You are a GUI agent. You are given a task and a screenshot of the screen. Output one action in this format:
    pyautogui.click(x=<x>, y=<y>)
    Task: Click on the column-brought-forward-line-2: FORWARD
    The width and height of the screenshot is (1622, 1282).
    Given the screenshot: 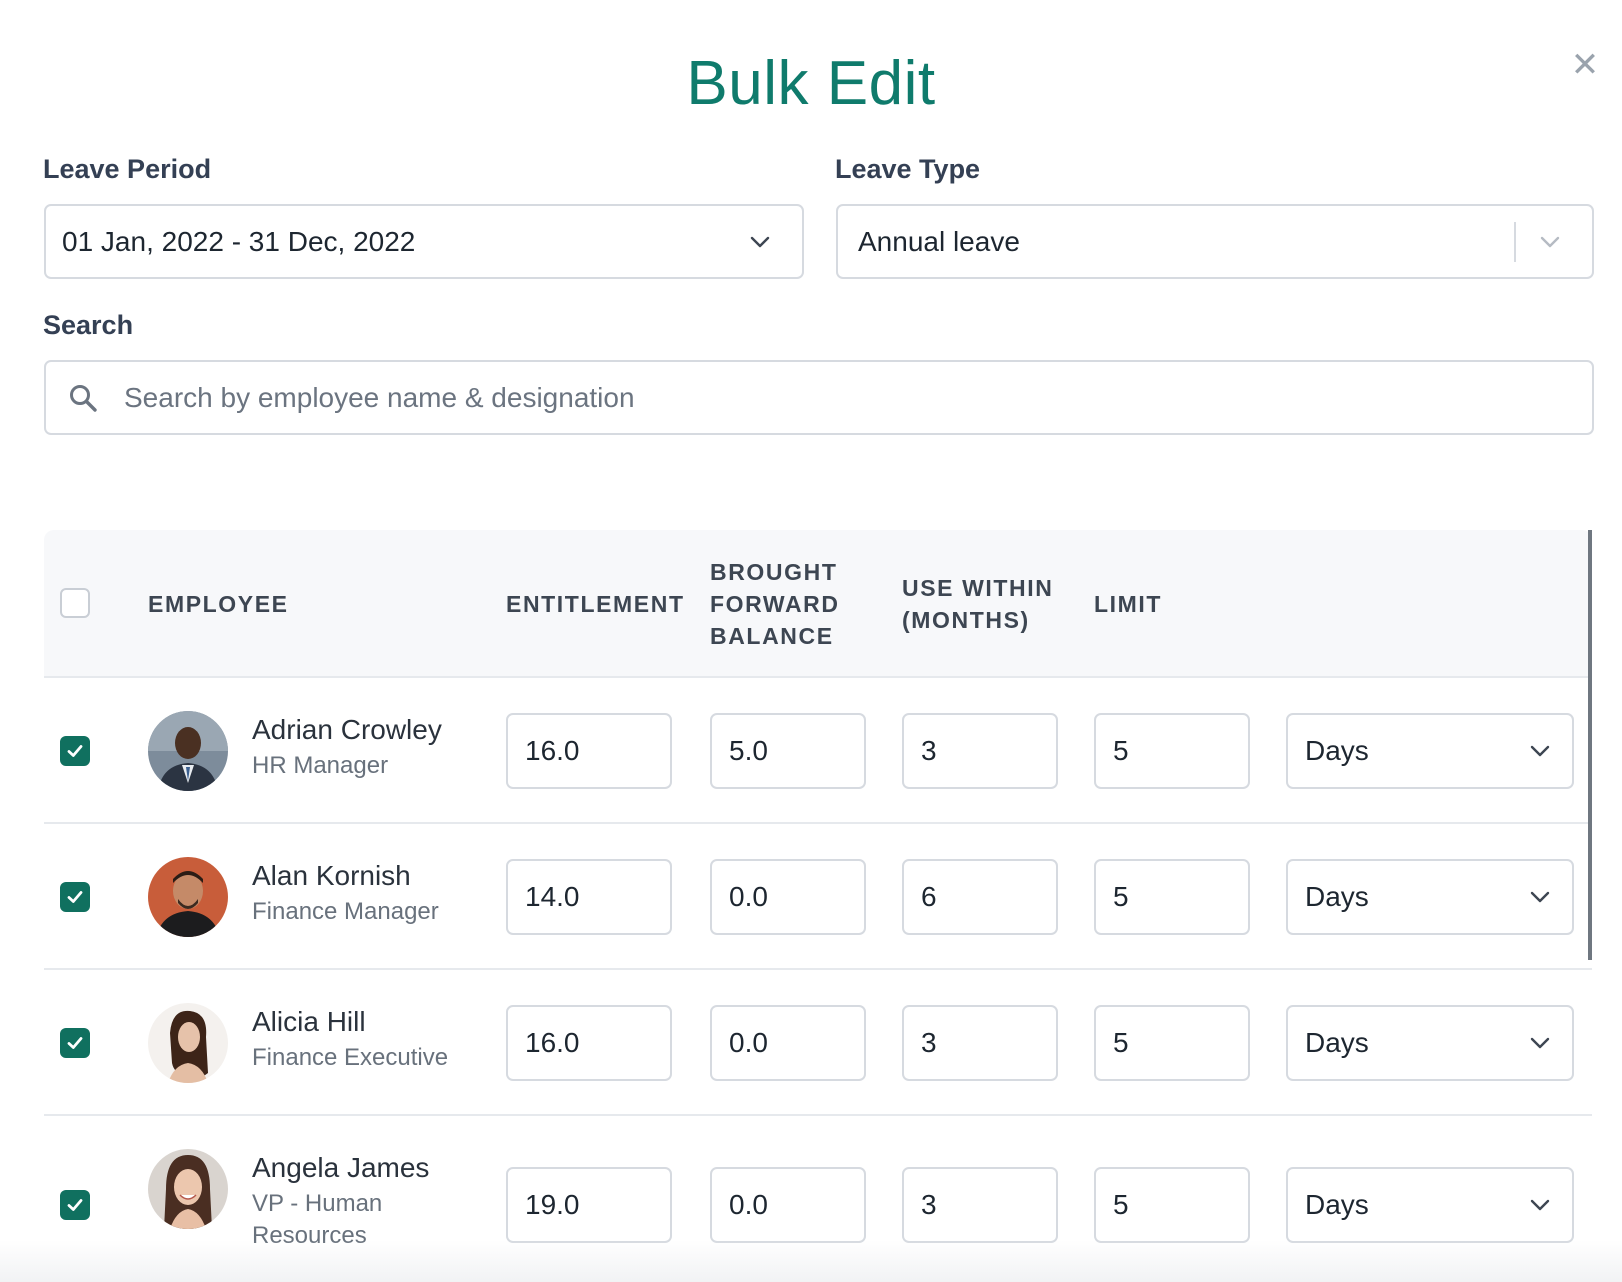 What is the action you would take?
    pyautogui.click(x=775, y=604)
    